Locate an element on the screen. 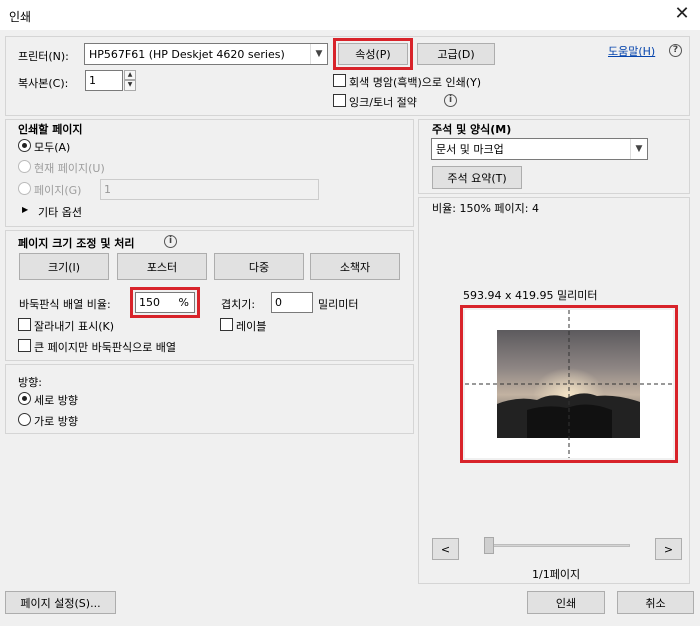 The image size is (700, 626). overlap-unit: 밀리미터 is located at coordinates (338, 304).